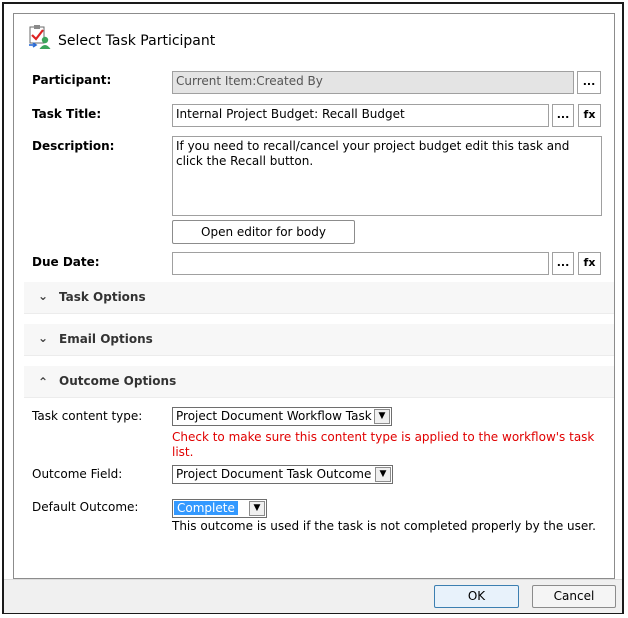 This screenshot has width=628, height=618. Describe the element at coordinates (263, 232) in the screenshot. I see `open-editor-for-body-button: Open editor for body` at that location.